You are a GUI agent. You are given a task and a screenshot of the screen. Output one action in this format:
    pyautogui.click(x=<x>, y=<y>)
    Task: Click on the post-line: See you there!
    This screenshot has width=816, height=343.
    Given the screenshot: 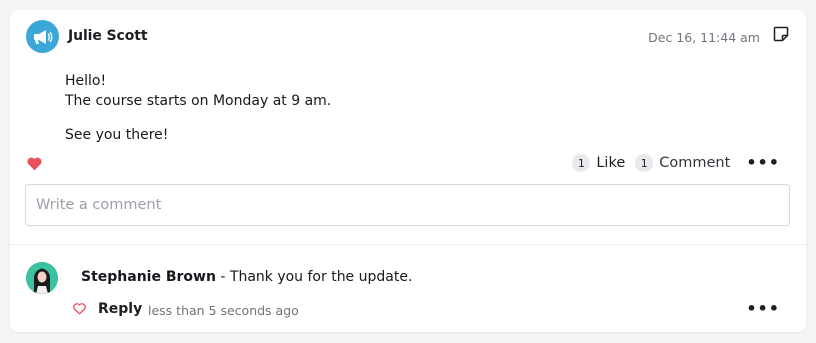 What is the action you would take?
    pyautogui.click(x=117, y=135)
    